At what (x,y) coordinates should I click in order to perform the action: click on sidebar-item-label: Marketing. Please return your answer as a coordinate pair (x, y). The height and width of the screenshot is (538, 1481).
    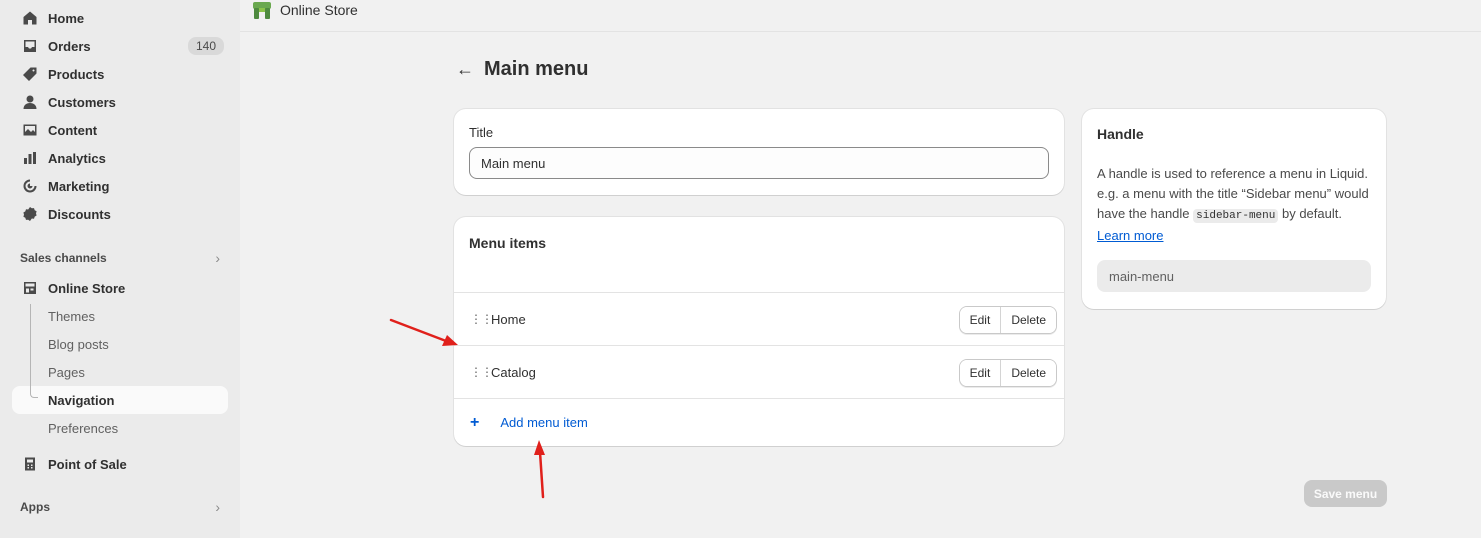
    Looking at the image, I should click on (79, 186).